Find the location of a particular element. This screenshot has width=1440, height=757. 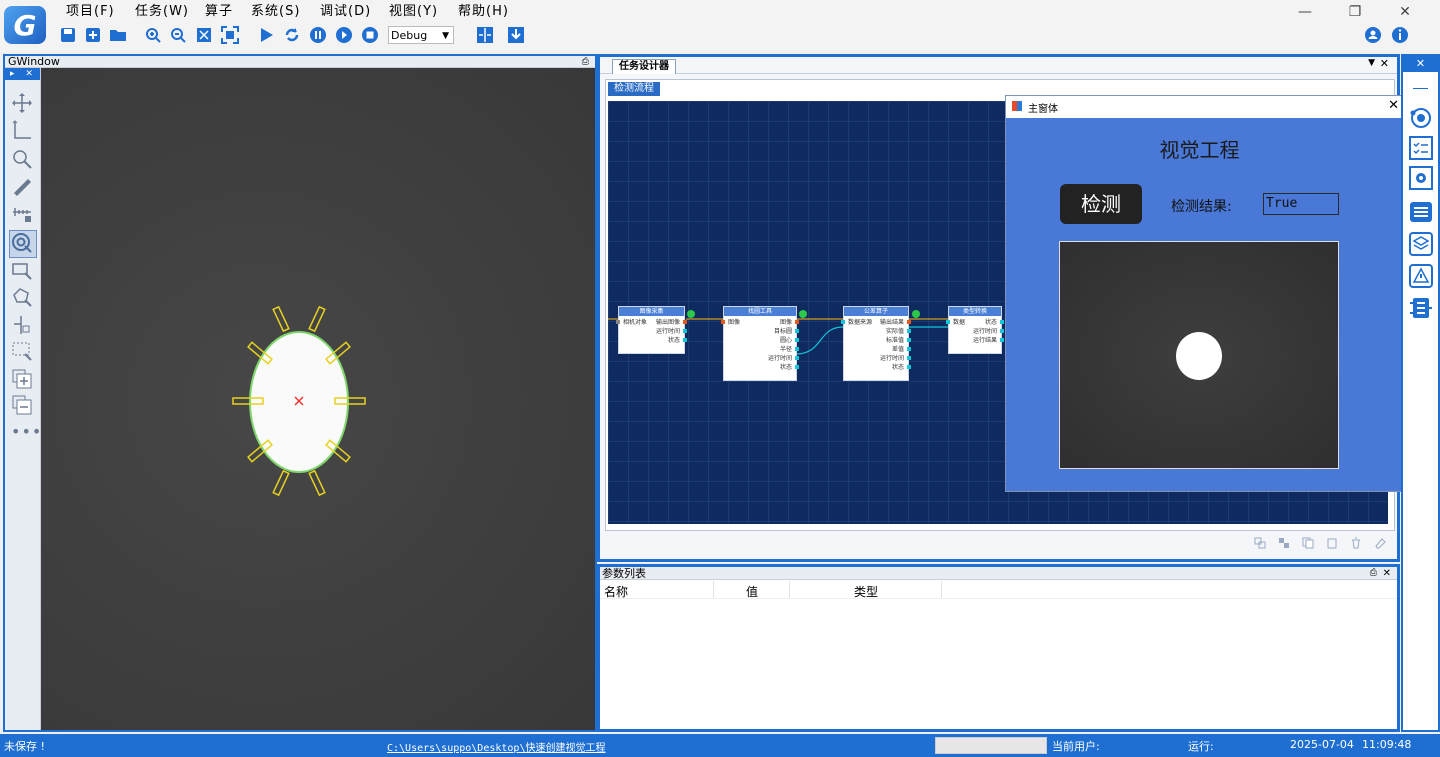

delete-icon is located at coordinates (1356, 544).